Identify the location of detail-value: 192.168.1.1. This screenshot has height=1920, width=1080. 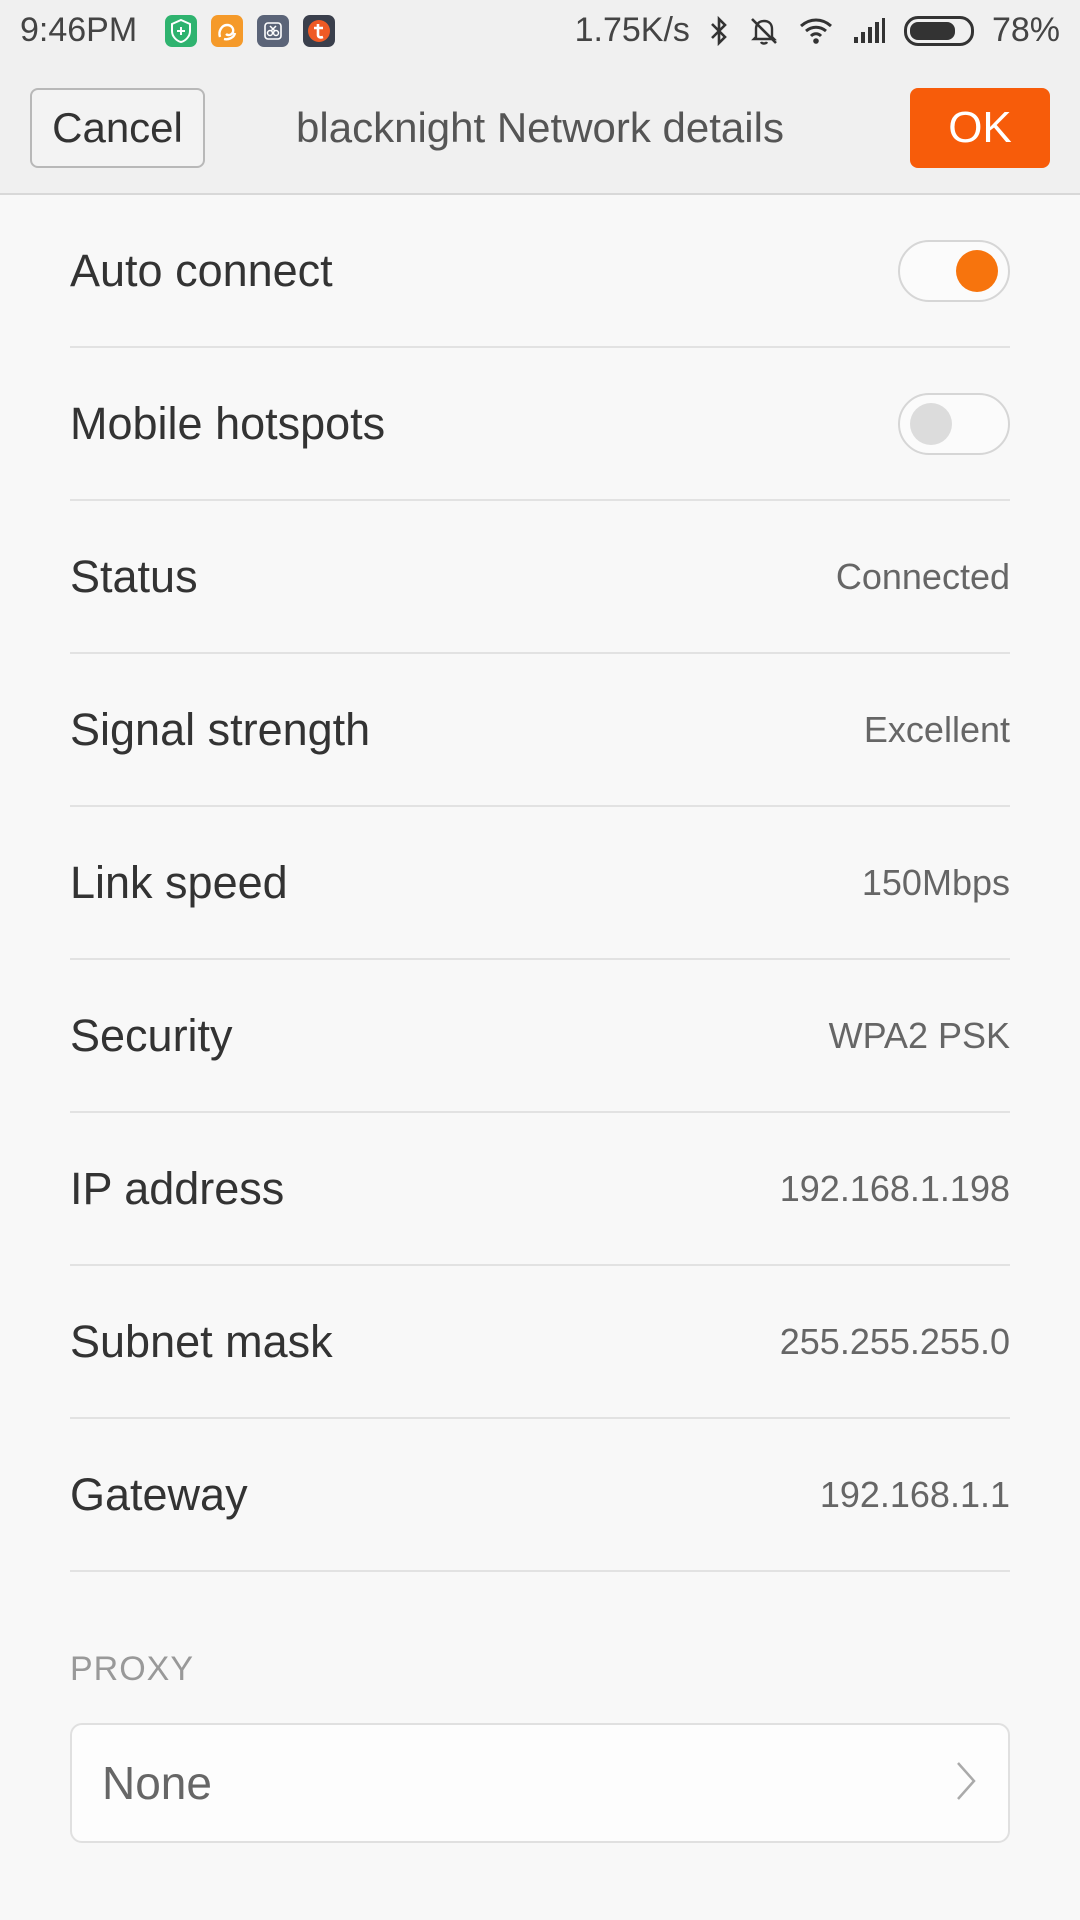
(914, 1494).